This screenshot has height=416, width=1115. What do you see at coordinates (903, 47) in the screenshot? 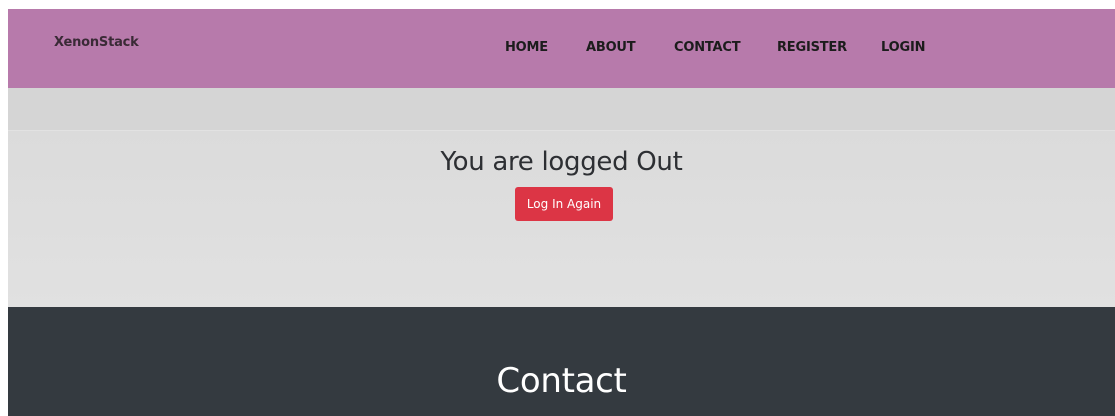
I see `nav-link-login: LOGIN` at bounding box center [903, 47].